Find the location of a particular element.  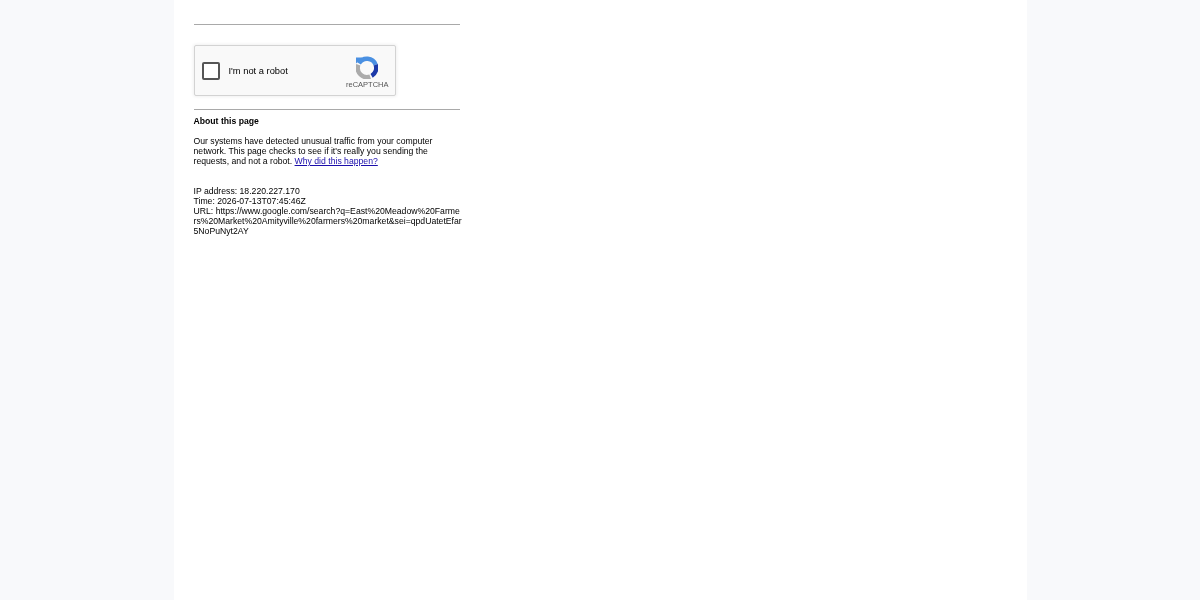

time-text: Time: 2026-07-13T07:45:46Z is located at coordinates (250, 201).